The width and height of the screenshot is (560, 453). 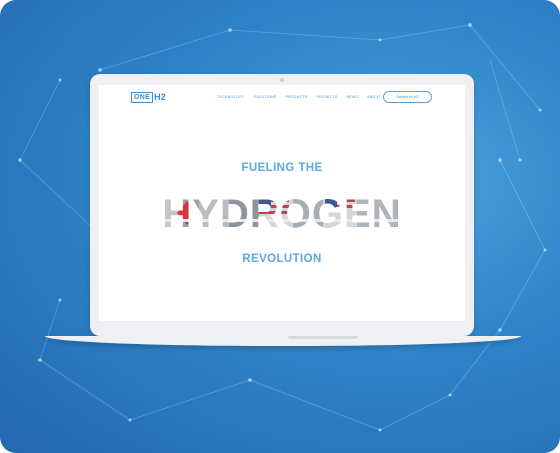 What do you see at coordinates (353, 97) in the screenshot?
I see `nav-item-news: NEWS` at bounding box center [353, 97].